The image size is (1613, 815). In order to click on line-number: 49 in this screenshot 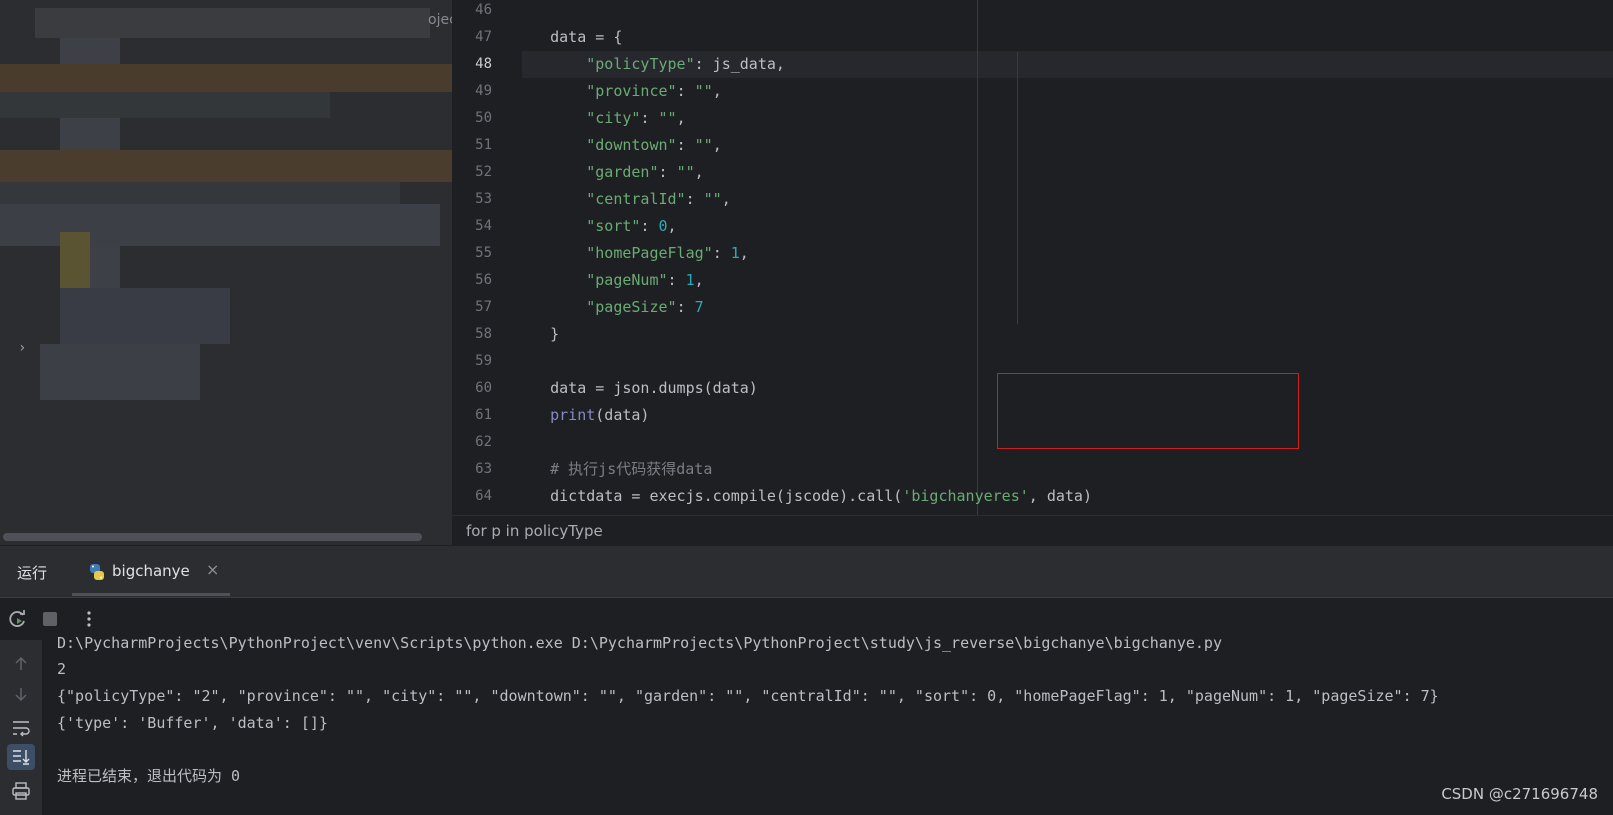, I will do `click(472, 91)`.